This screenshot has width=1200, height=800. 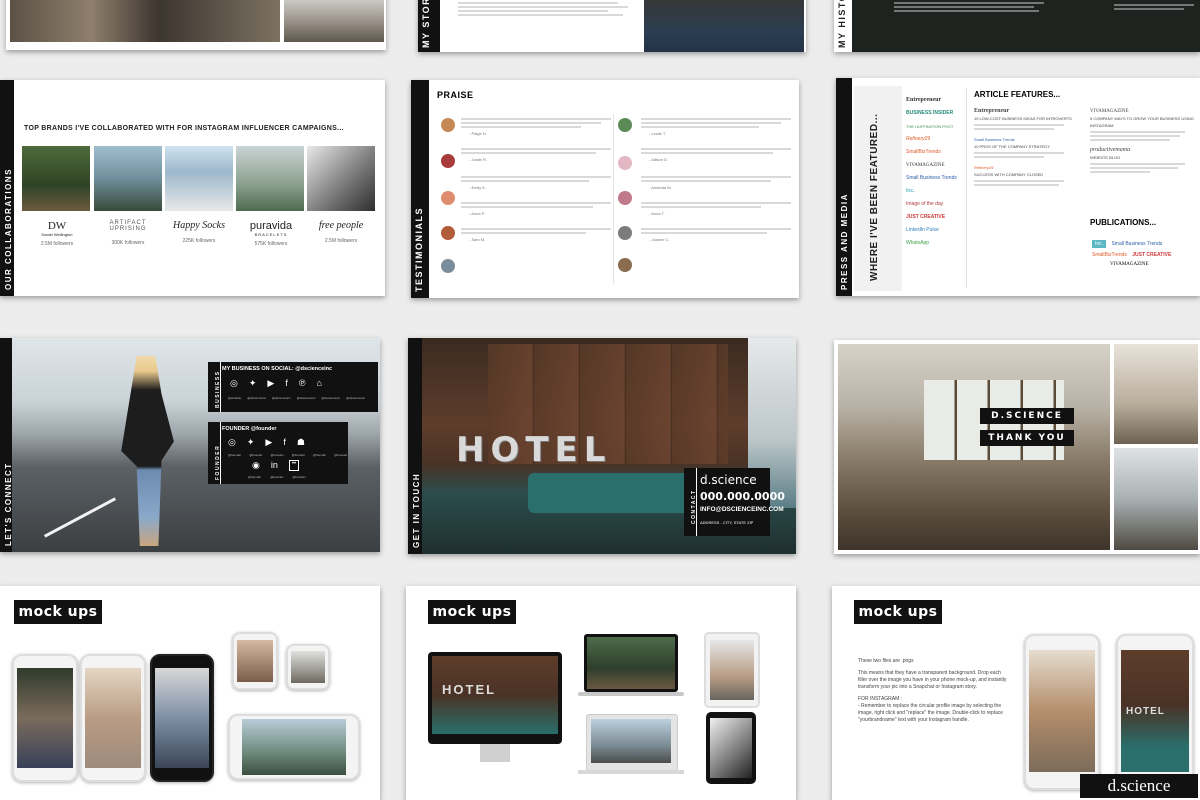 I want to click on article-headline: 10 PROS OF THE COMPANY STRATEGY, so click(x=1012, y=146).